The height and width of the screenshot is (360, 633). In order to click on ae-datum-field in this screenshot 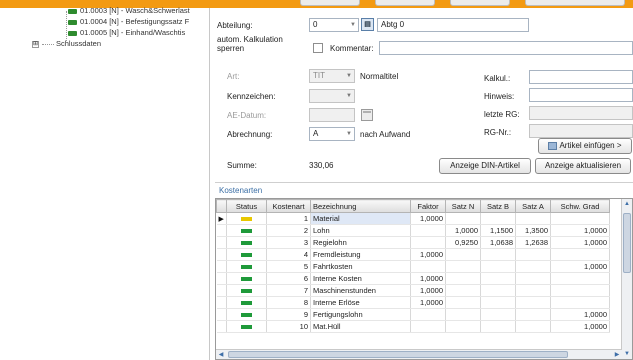, I will do `click(332, 115)`.